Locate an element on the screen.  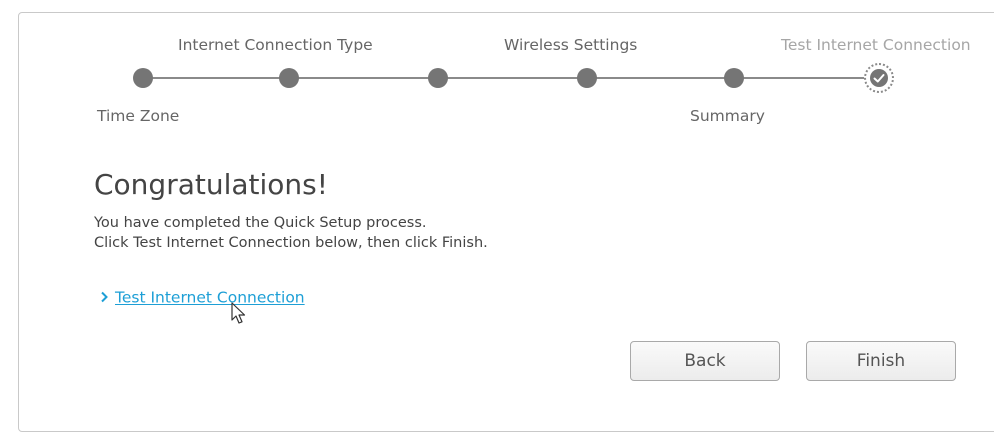
step-dot-time-zone is located at coordinates (143, 78).